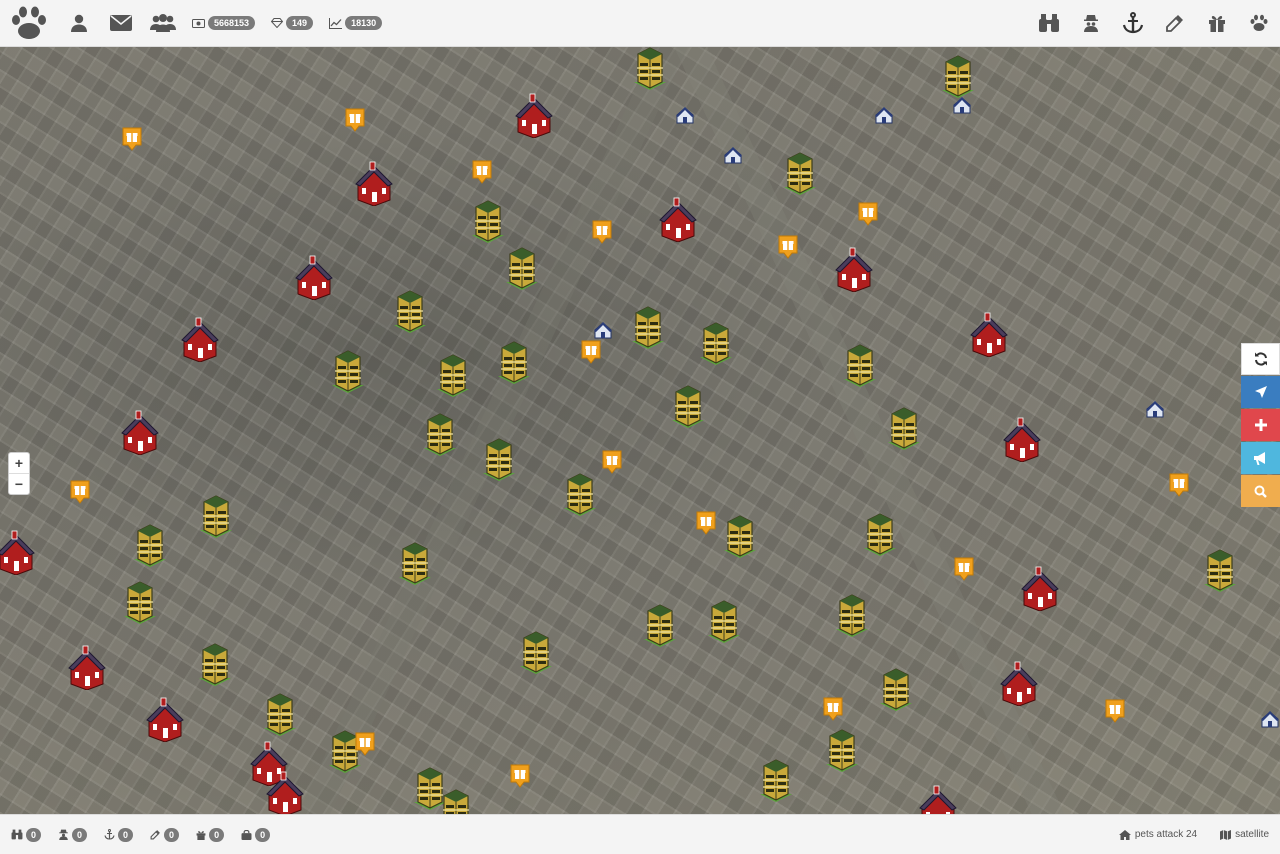 The width and height of the screenshot is (1280, 854). Describe the element at coordinates (1049, 23) in the screenshot. I see `binoculars-icon` at that location.